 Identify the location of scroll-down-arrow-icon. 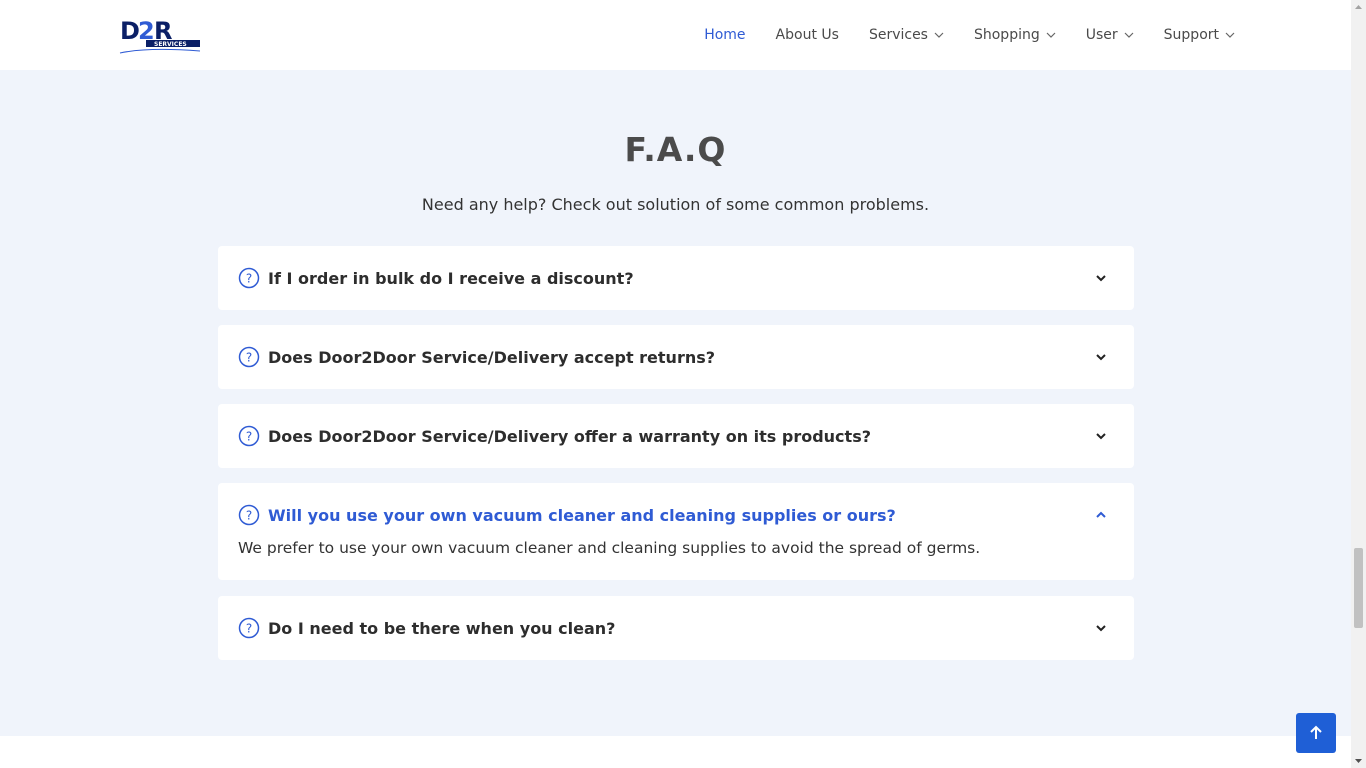
(1358, 760).